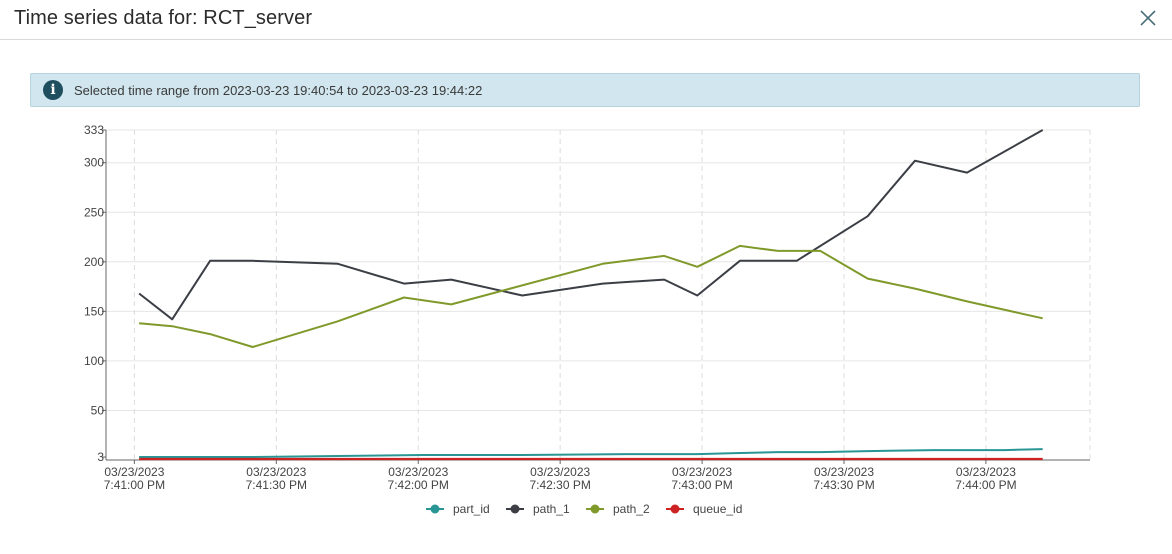  Describe the element at coordinates (94, 163) in the screenshot. I see `y-tick-label: 300` at that location.